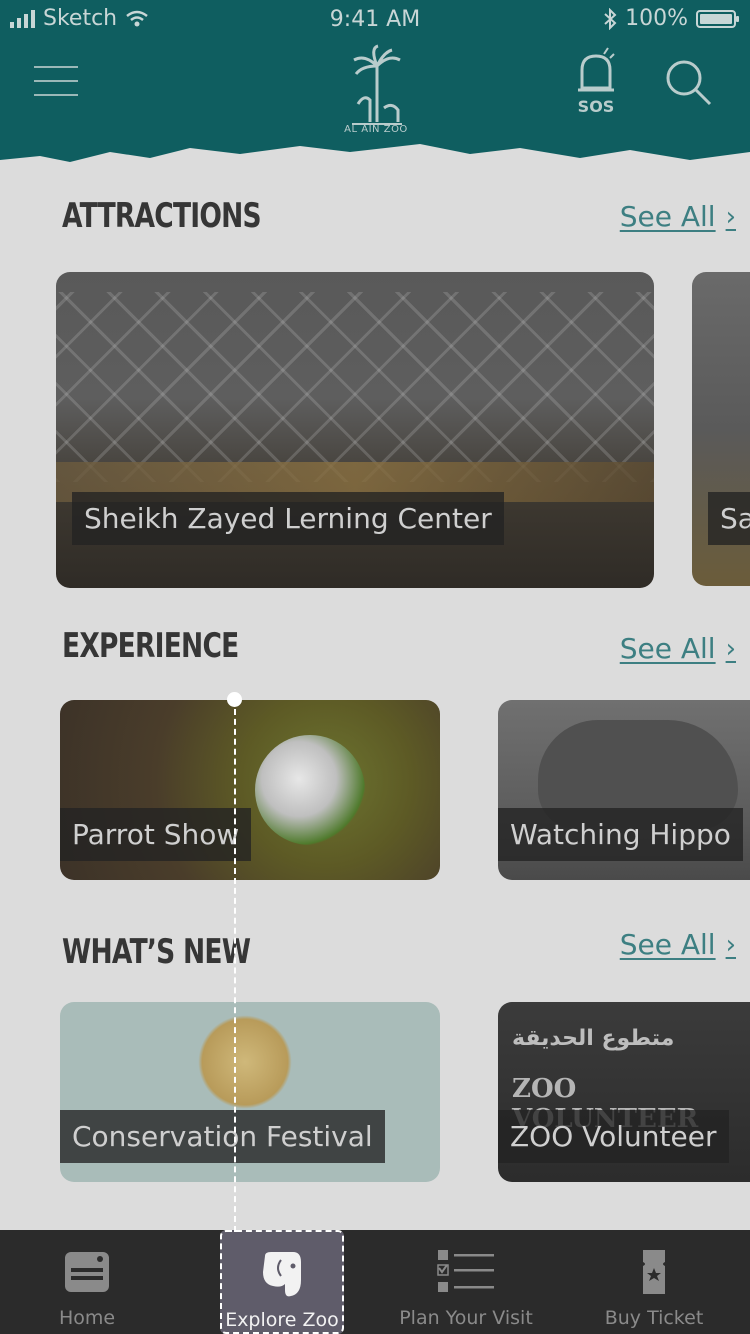  Describe the element at coordinates (624, 790) in the screenshot. I see `experience-card: Watching Hippo` at that location.